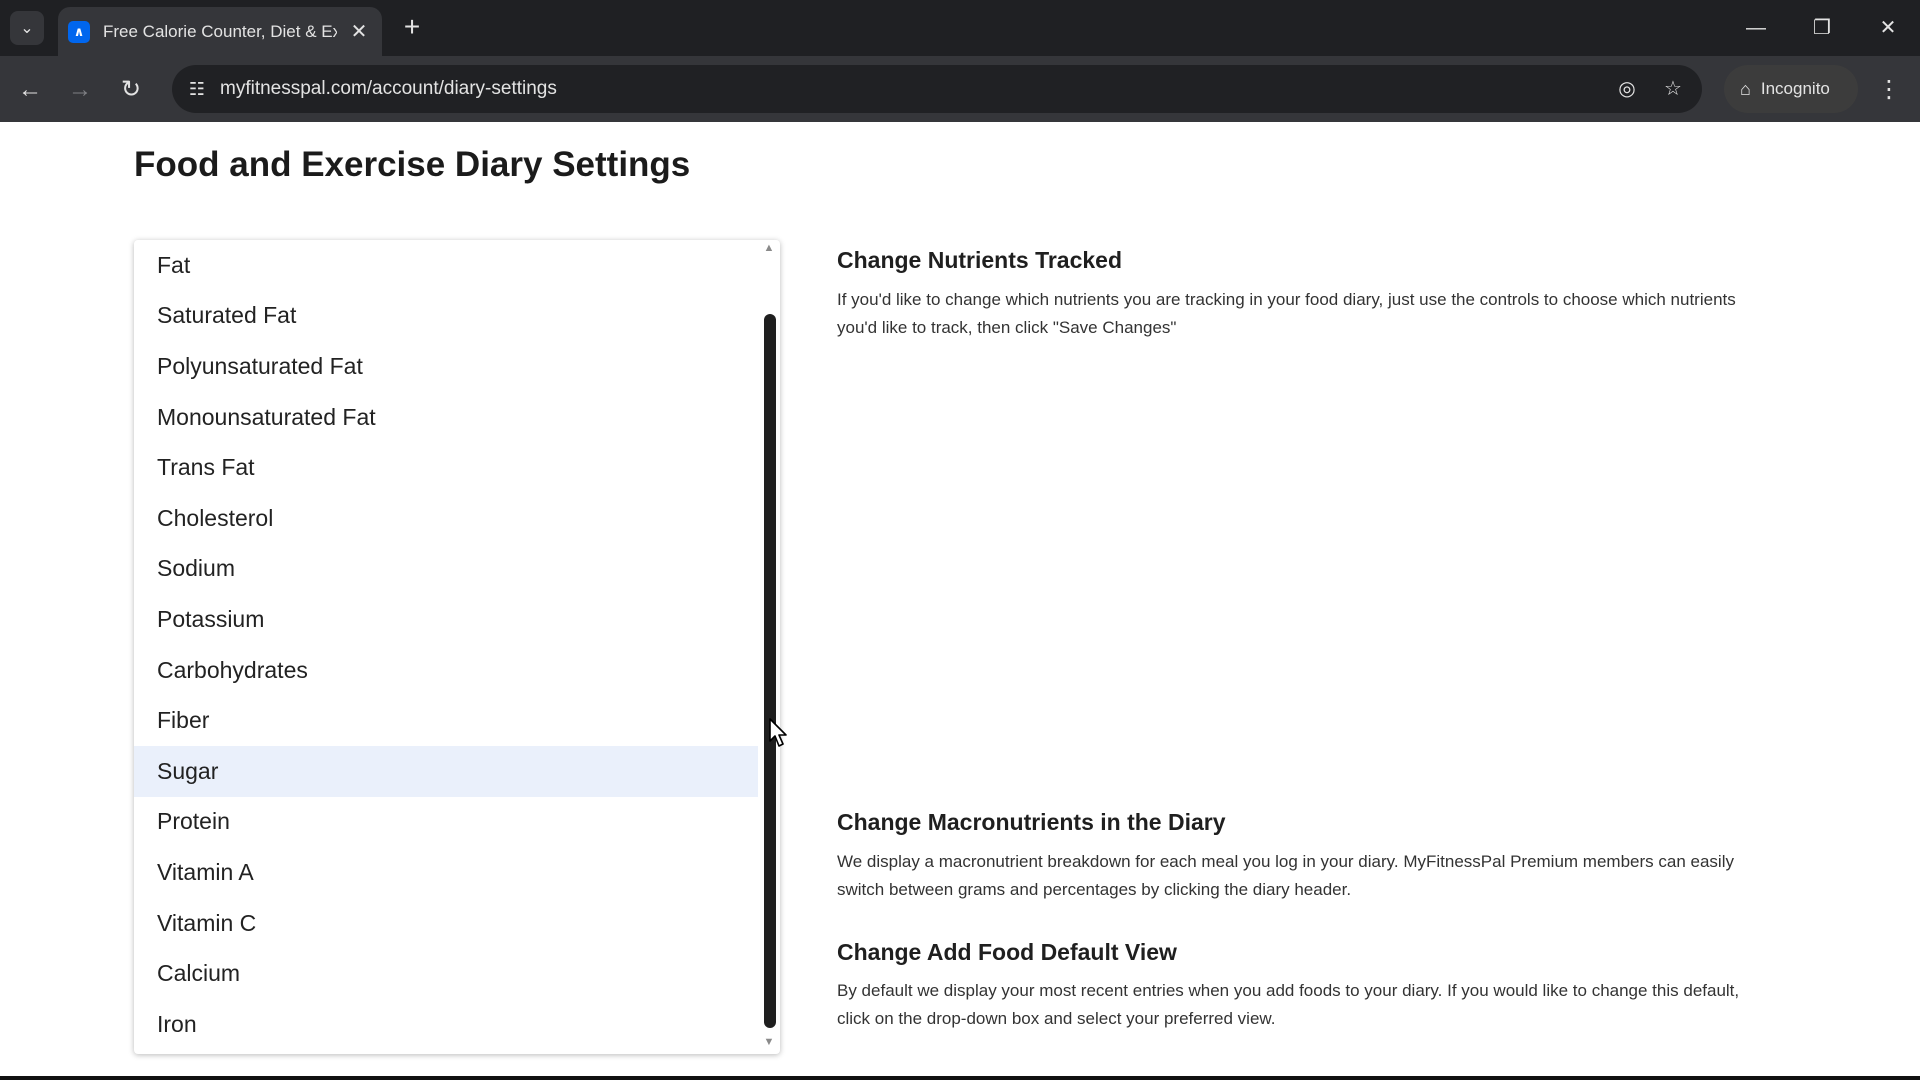 This screenshot has height=1080, width=1920. What do you see at coordinates (446, 1024) in the screenshot?
I see `nutrient-option-iron: Iron` at bounding box center [446, 1024].